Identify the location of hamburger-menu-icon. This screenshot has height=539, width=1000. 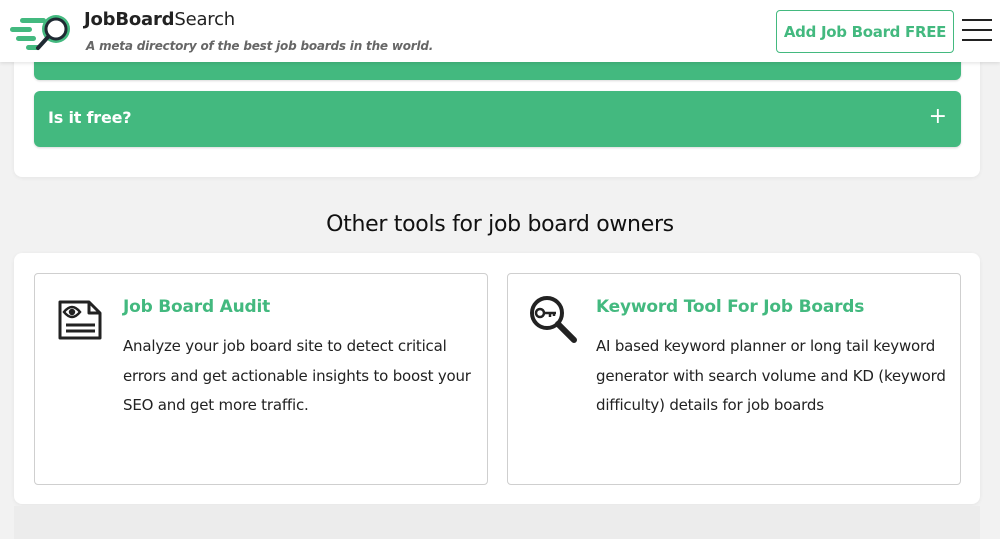
(977, 30).